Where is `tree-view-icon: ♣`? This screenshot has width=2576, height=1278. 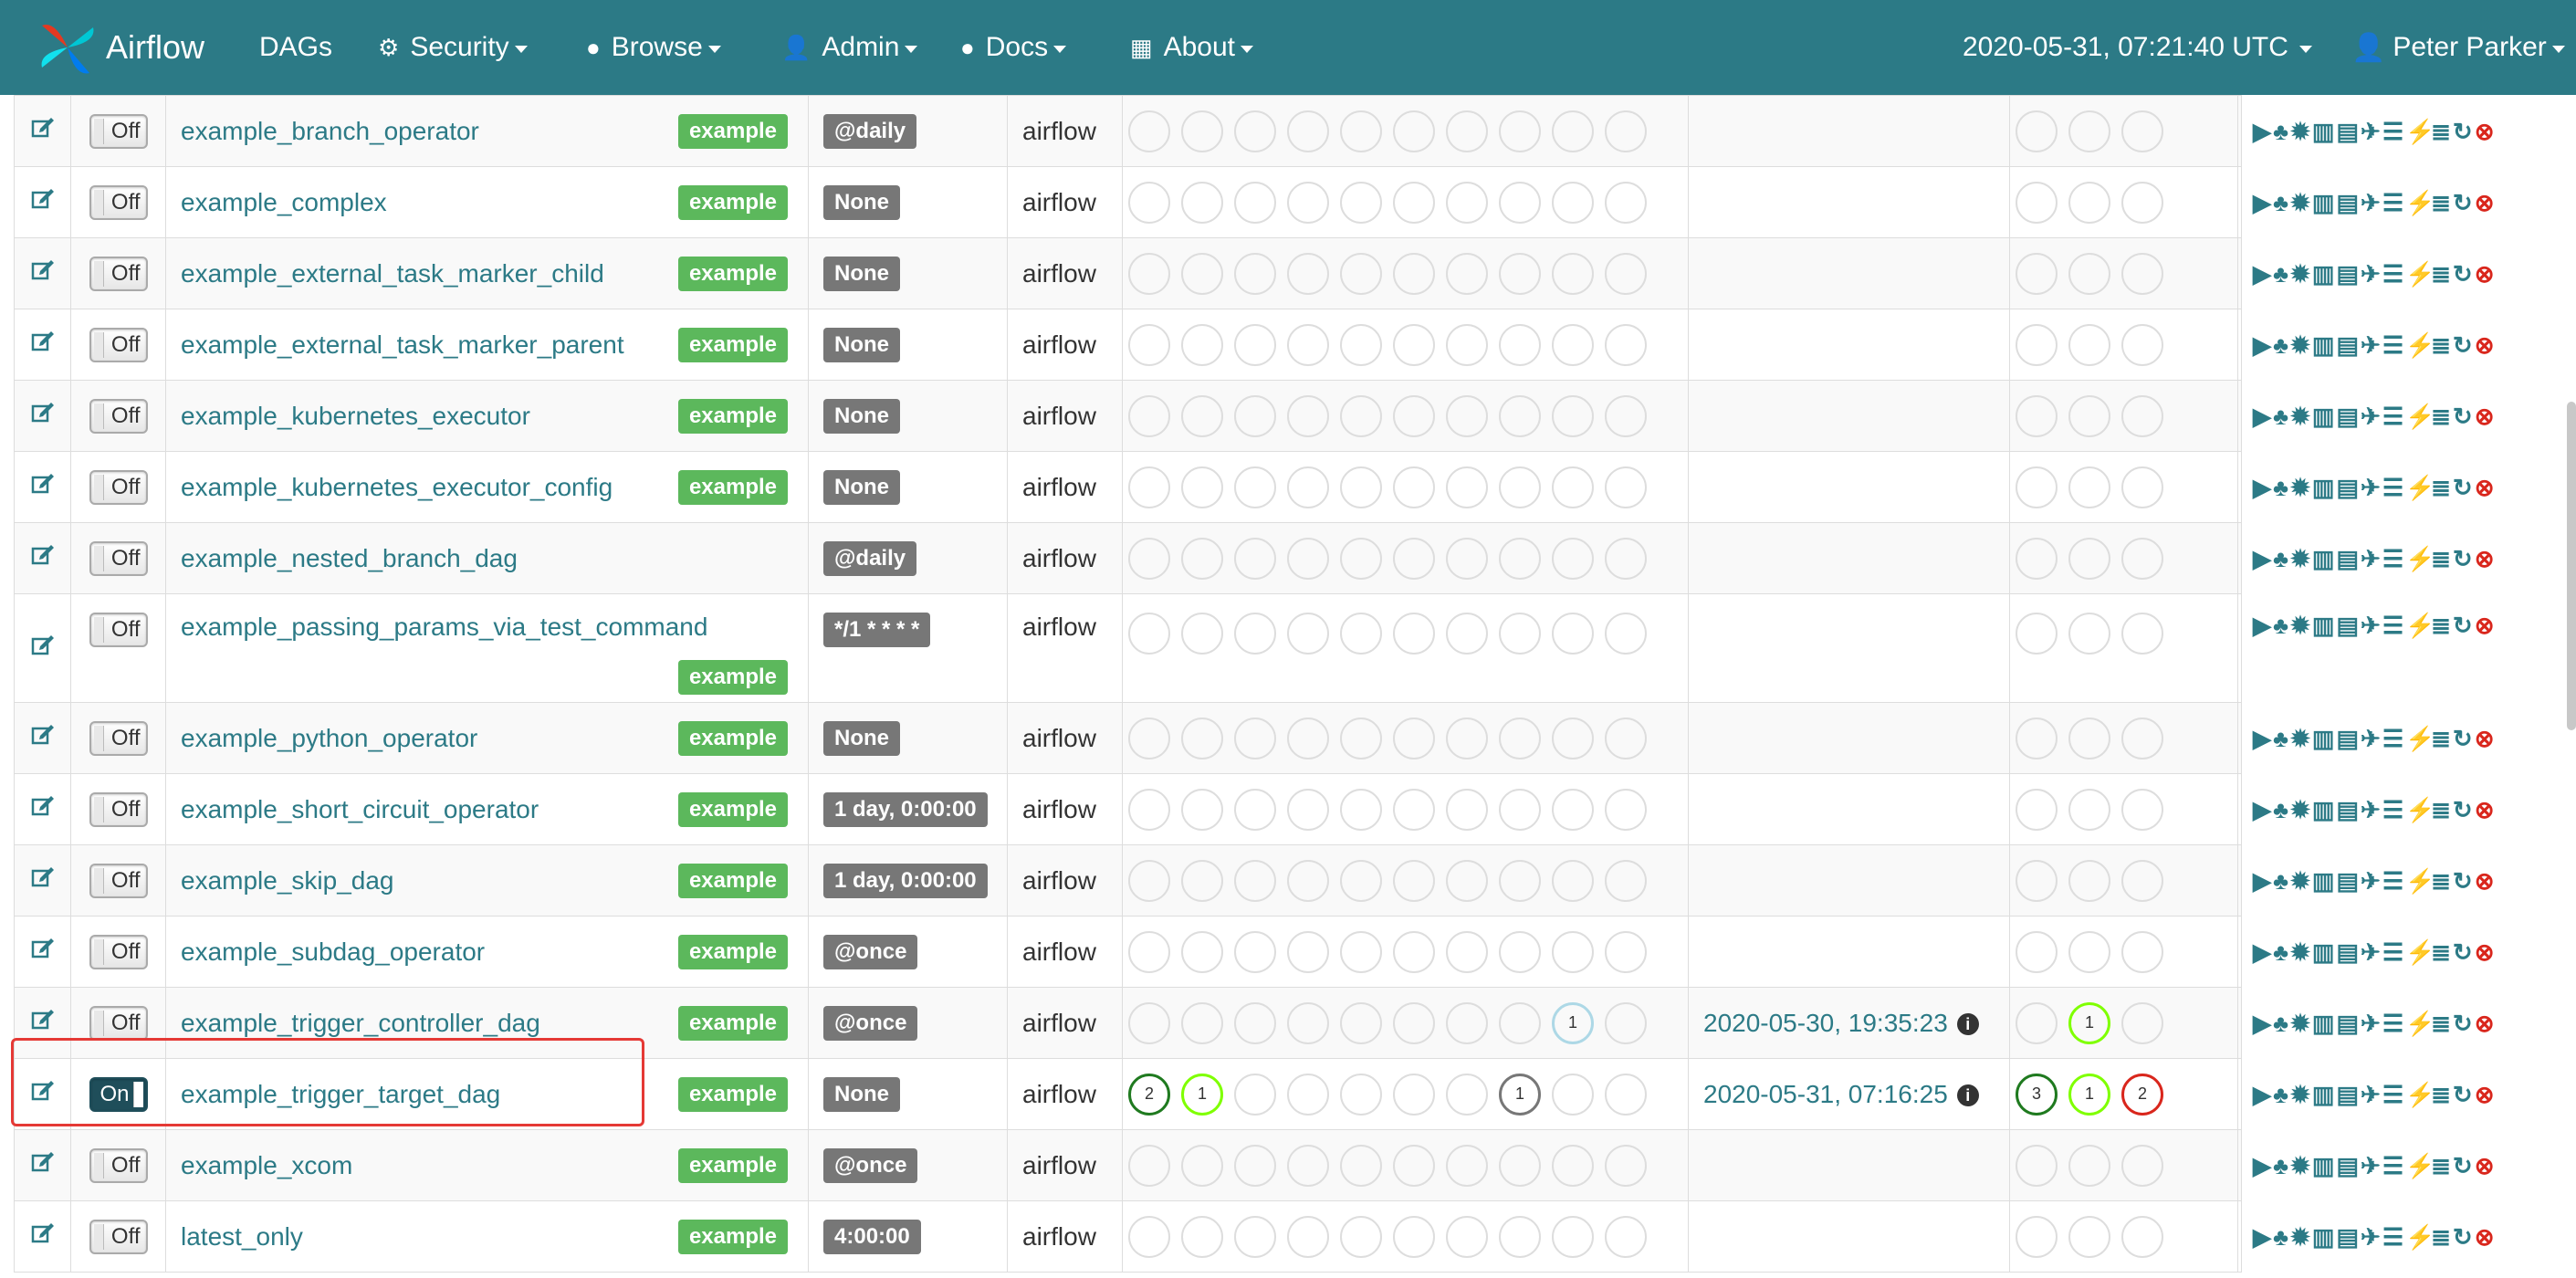 tree-view-icon: ♣ is located at coordinates (2280, 952).